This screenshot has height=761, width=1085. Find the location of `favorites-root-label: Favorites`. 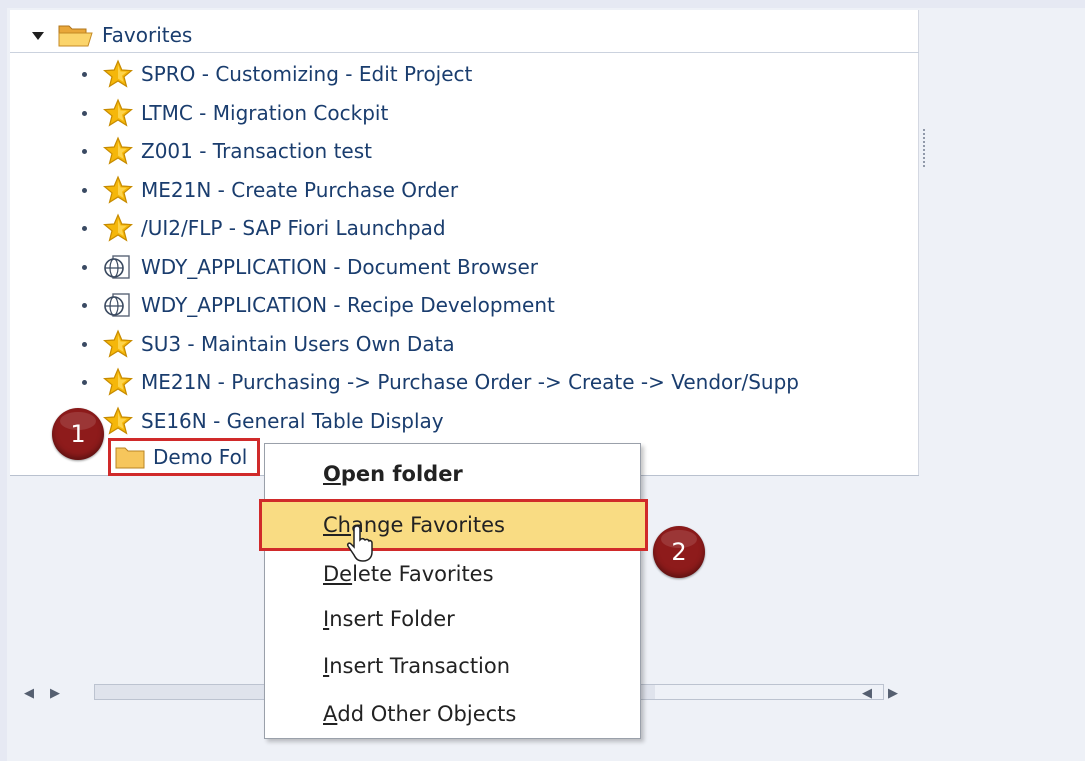

favorites-root-label: Favorites is located at coordinates (147, 35).